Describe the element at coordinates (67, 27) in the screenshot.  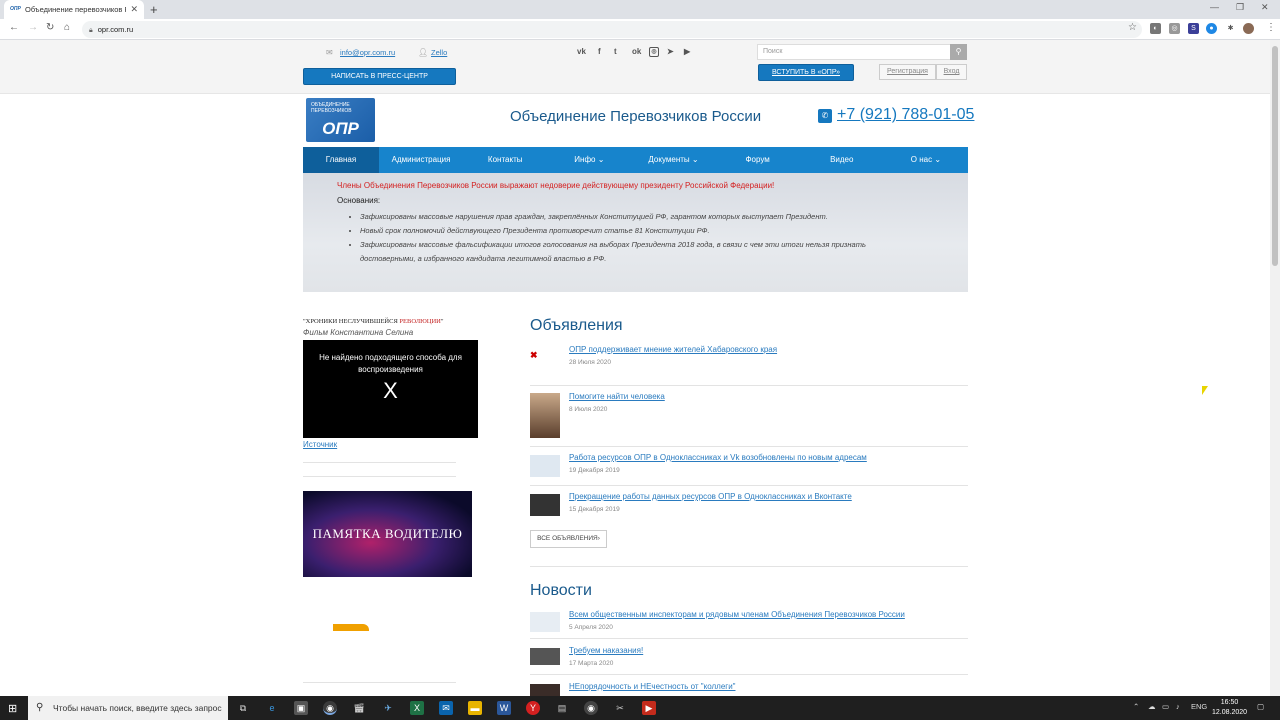
I see `home-icon: ⌂` at that location.